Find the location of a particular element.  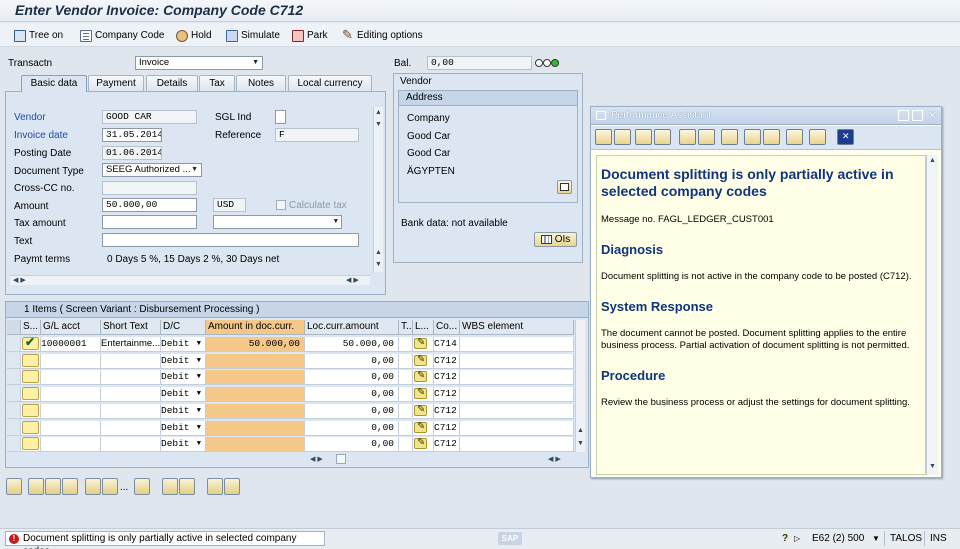

col-header-amount: Amount in doc.curr. is located at coordinates (255, 327).